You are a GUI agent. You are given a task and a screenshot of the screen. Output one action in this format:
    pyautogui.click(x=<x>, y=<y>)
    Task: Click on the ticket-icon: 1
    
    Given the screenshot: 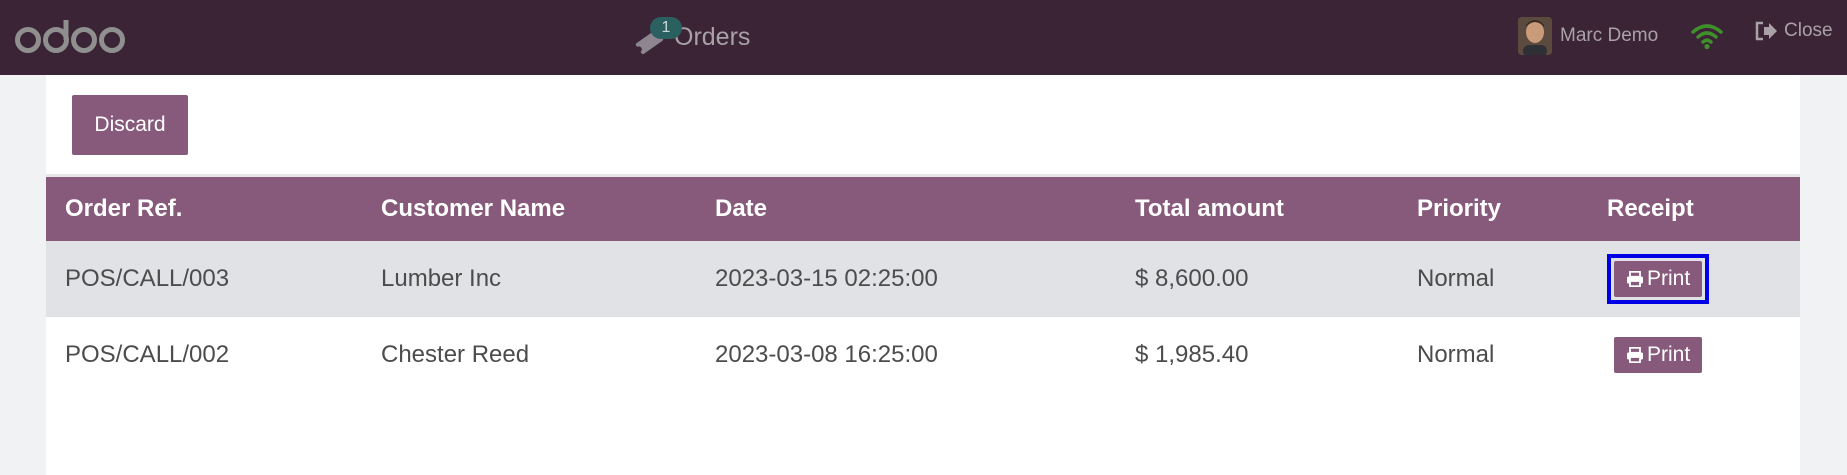 What is the action you would take?
    pyautogui.click(x=656, y=37)
    